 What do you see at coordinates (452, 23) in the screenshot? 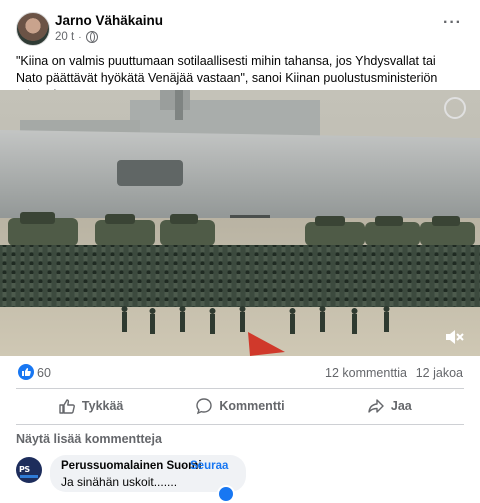
I see `more-icon: ···` at bounding box center [452, 23].